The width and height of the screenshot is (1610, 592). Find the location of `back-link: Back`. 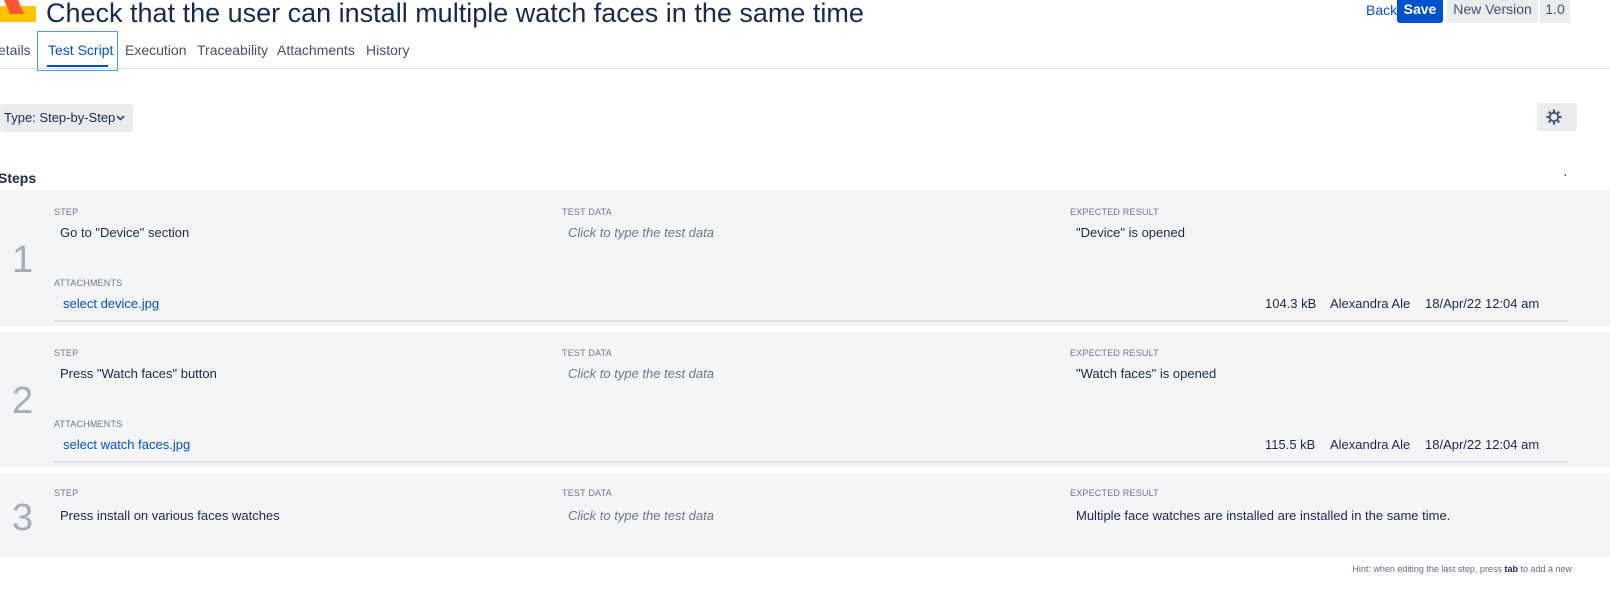

back-link: Back is located at coordinates (1381, 10).